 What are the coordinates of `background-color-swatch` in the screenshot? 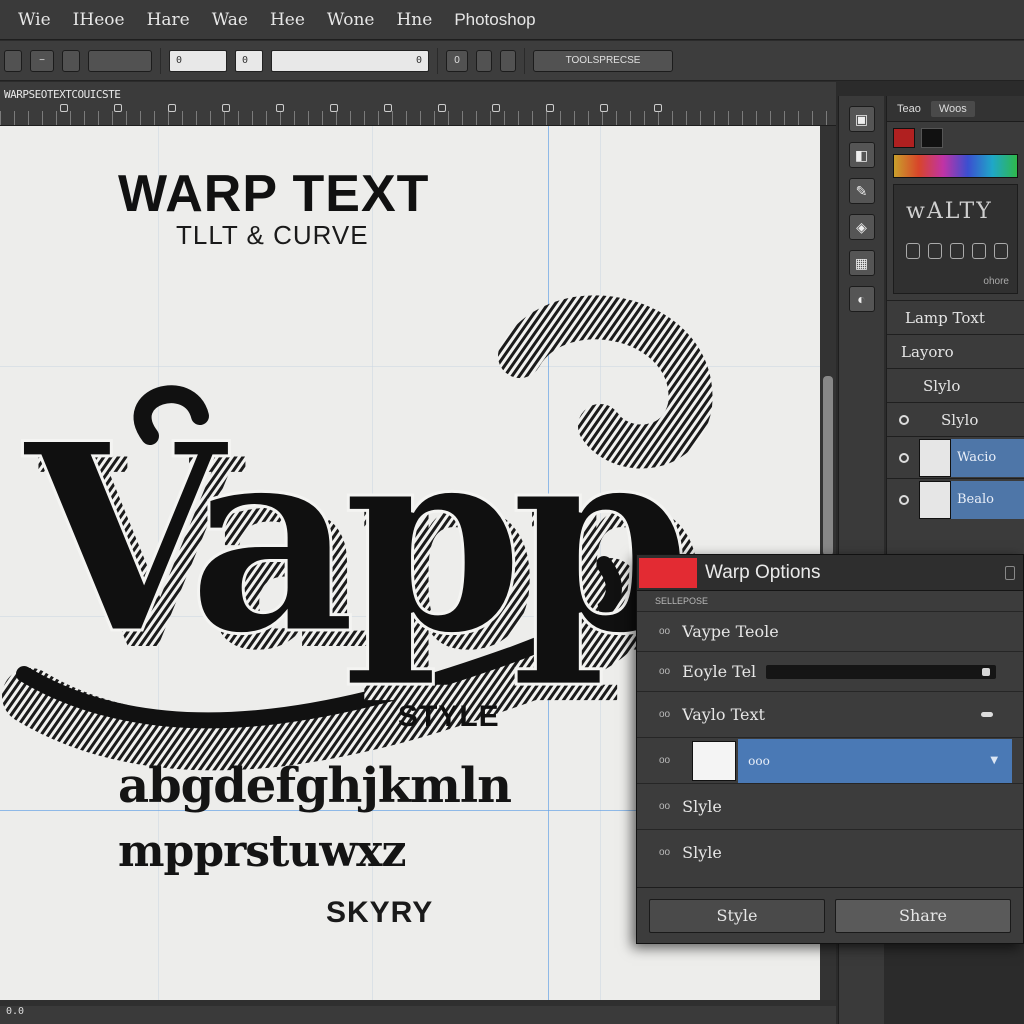 It's located at (932, 138).